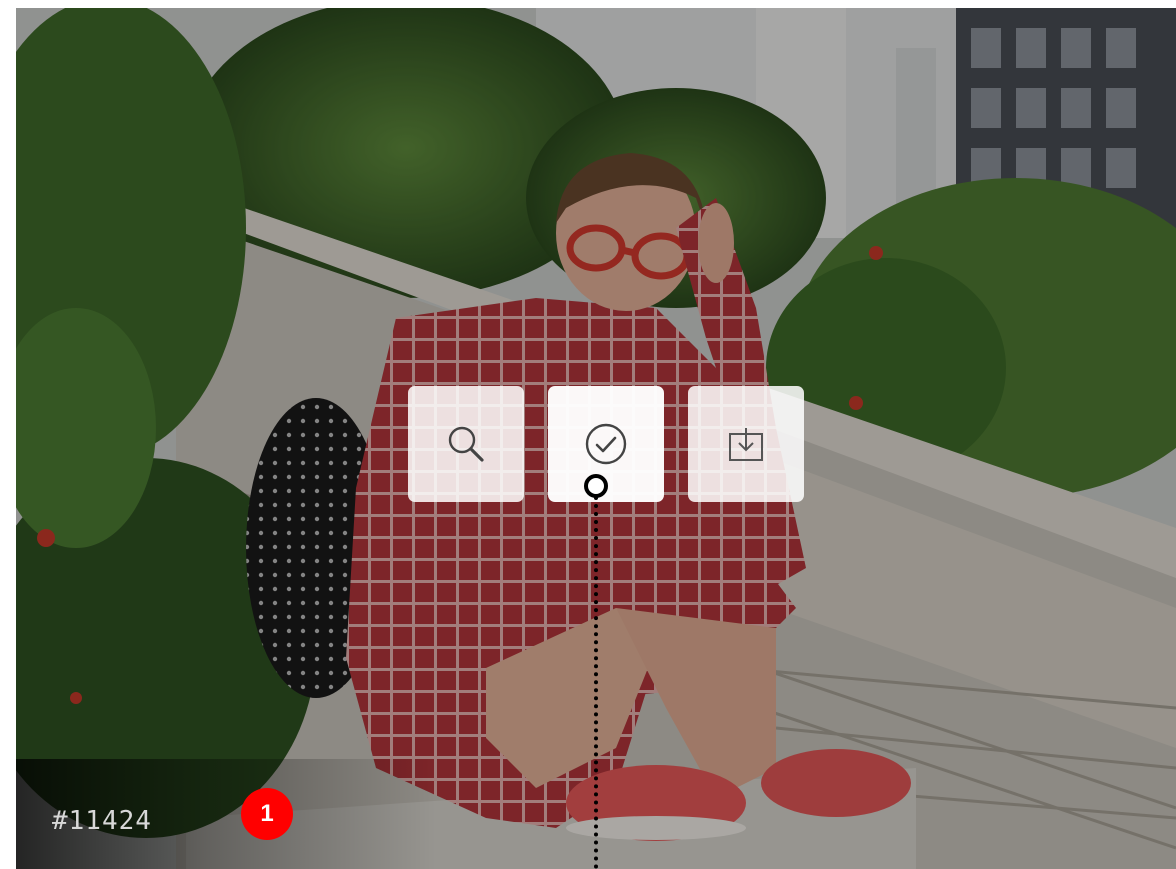 The image size is (1176, 869). What do you see at coordinates (596, 486) in the screenshot?
I see `cursor-marker` at bounding box center [596, 486].